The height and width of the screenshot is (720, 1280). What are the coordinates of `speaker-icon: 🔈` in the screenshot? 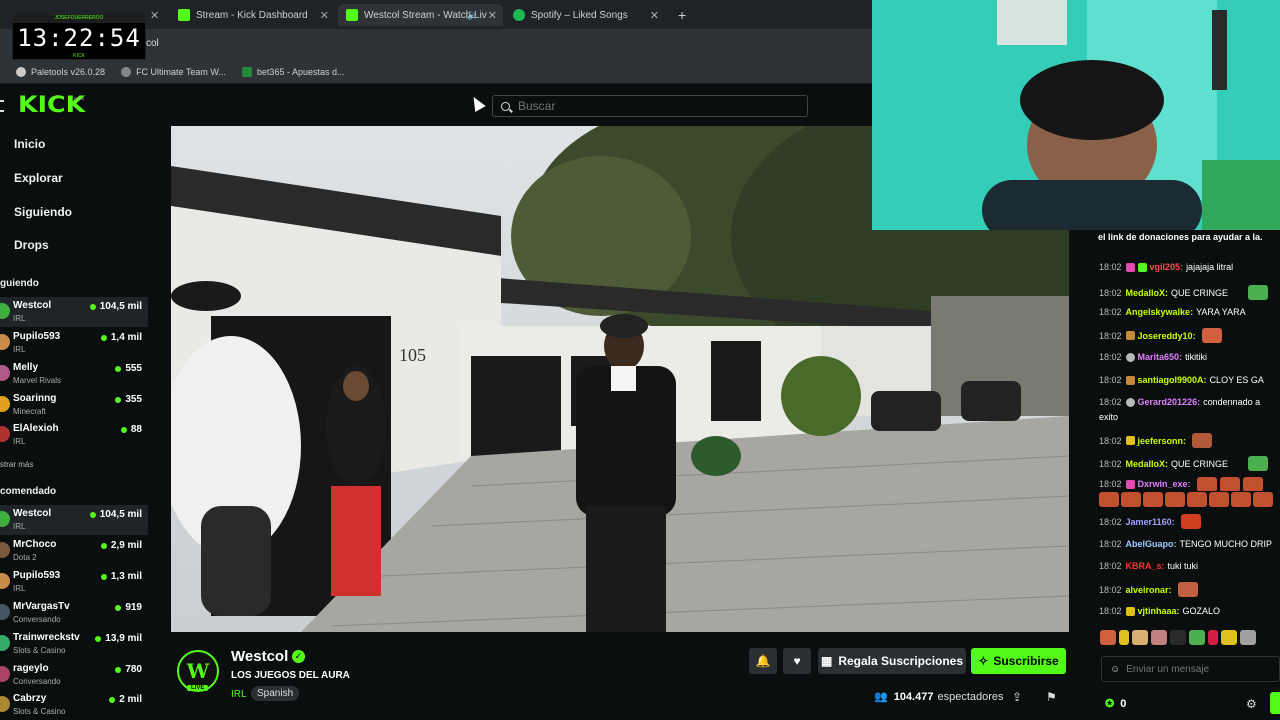 It's located at (473, 15).